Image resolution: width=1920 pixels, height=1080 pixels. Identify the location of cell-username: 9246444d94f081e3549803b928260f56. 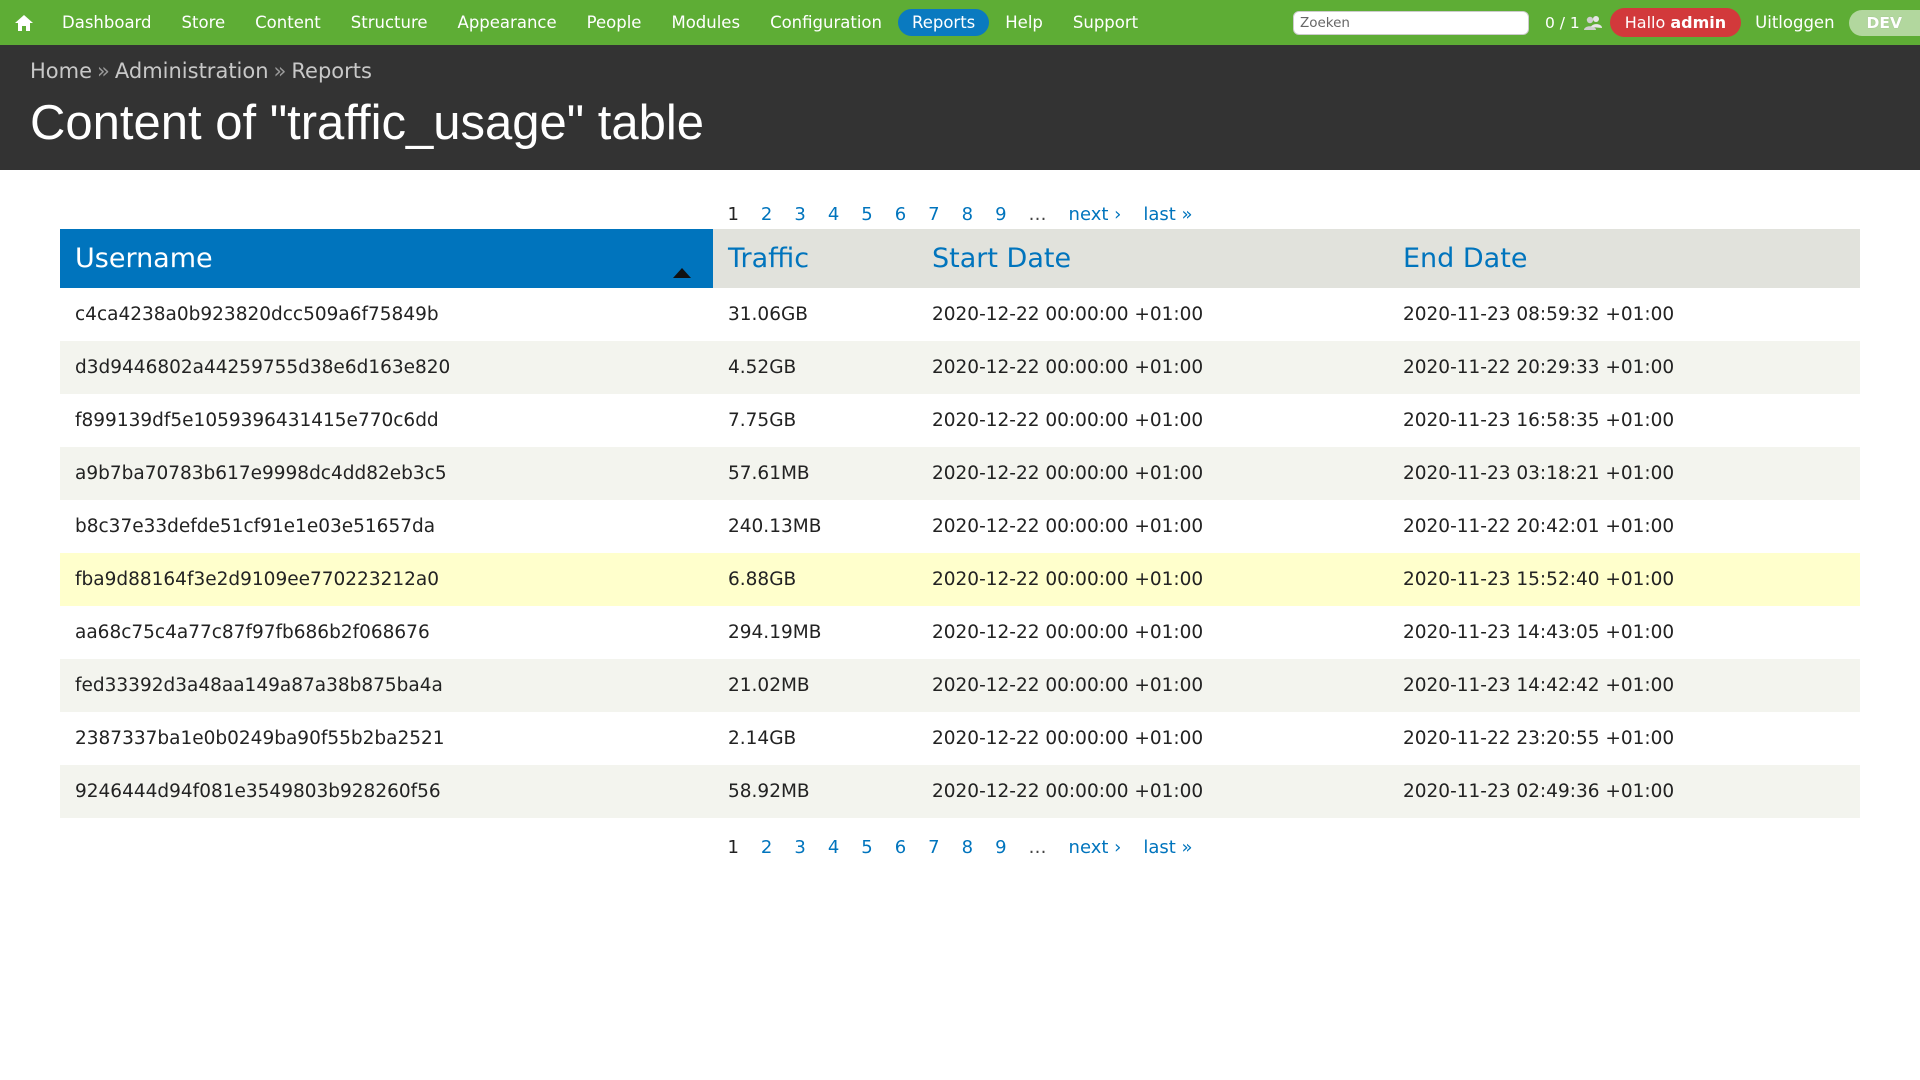
(386, 791).